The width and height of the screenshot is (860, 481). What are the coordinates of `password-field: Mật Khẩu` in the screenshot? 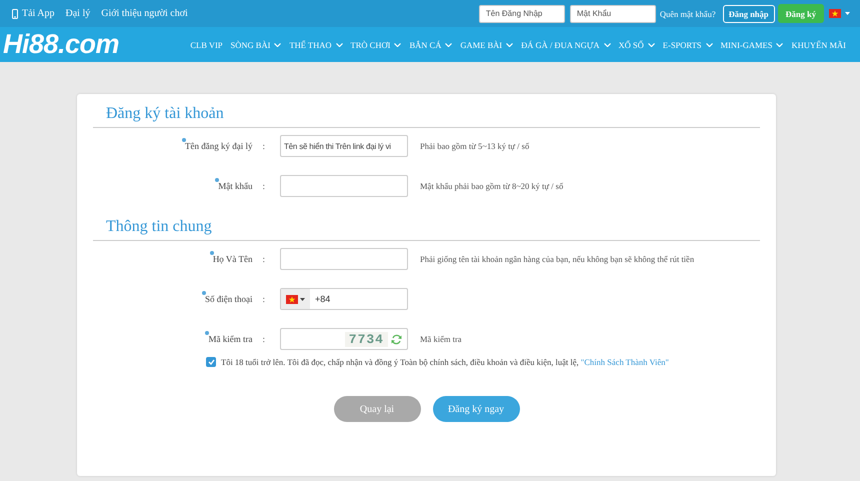 It's located at (613, 13).